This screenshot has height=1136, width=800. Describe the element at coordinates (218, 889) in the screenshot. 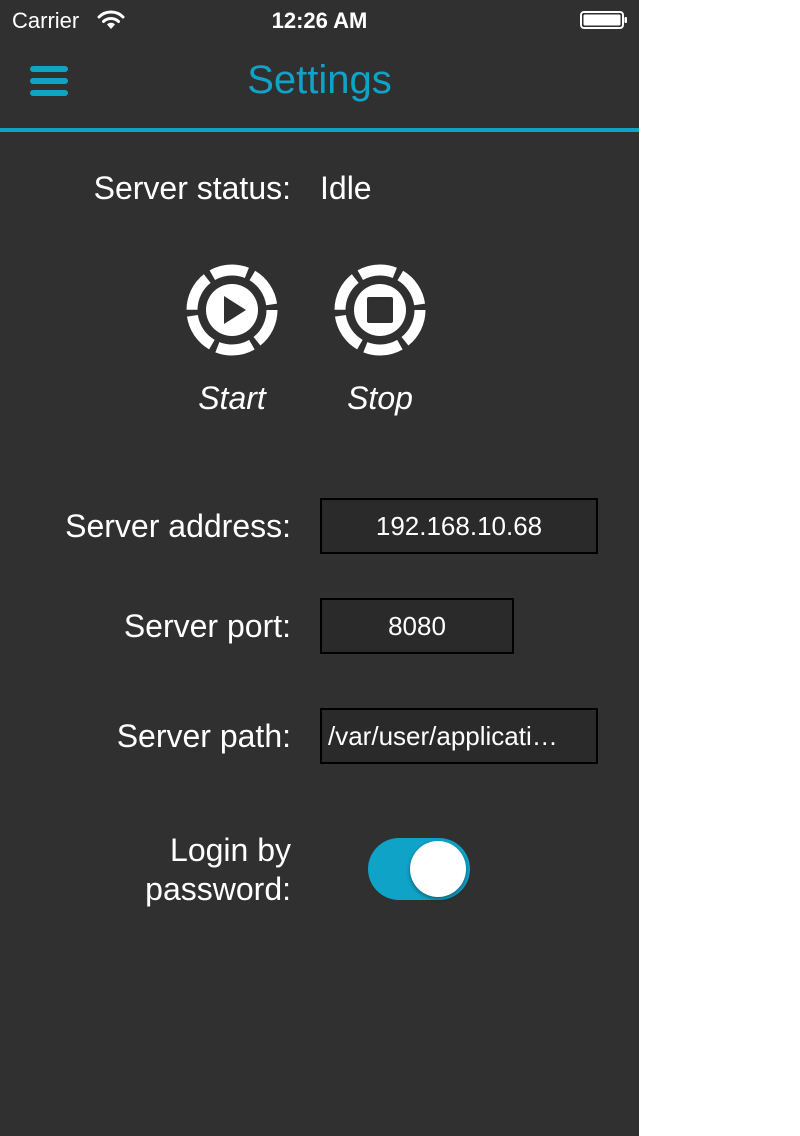

I see `login-label-line2: password:` at that location.